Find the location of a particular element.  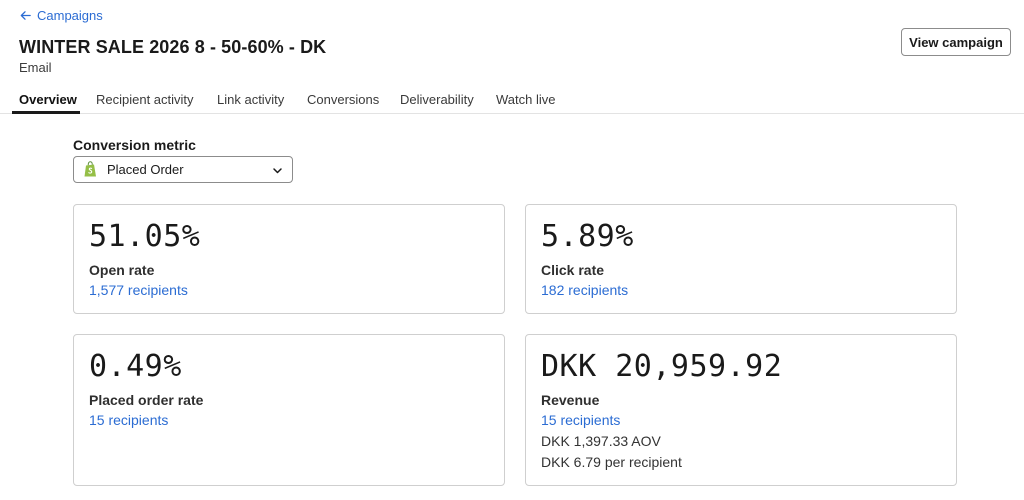

click-rate-card: 5.89% Click rate 182 recipients is located at coordinates (741, 259).